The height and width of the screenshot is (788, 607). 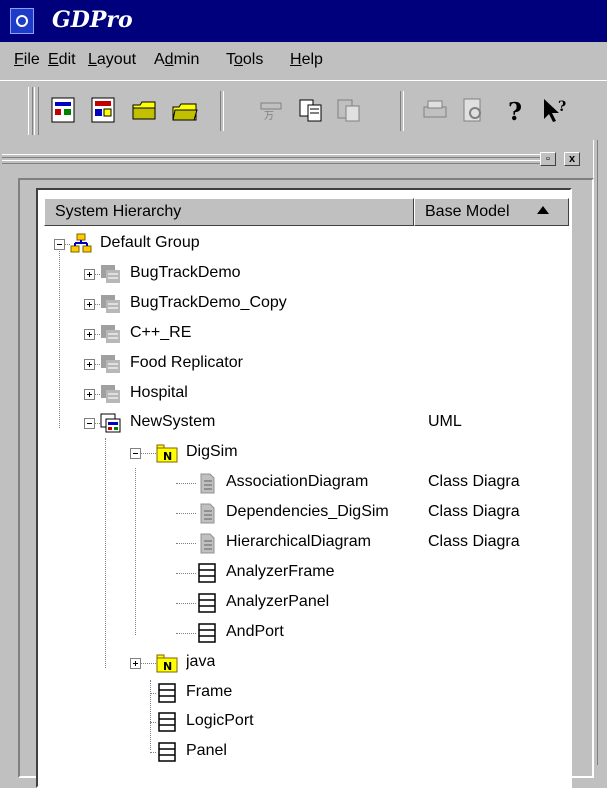 What do you see at coordinates (555, 110) in the screenshot?
I see `context-help-icon: ?` at bounding box center [555, 110].